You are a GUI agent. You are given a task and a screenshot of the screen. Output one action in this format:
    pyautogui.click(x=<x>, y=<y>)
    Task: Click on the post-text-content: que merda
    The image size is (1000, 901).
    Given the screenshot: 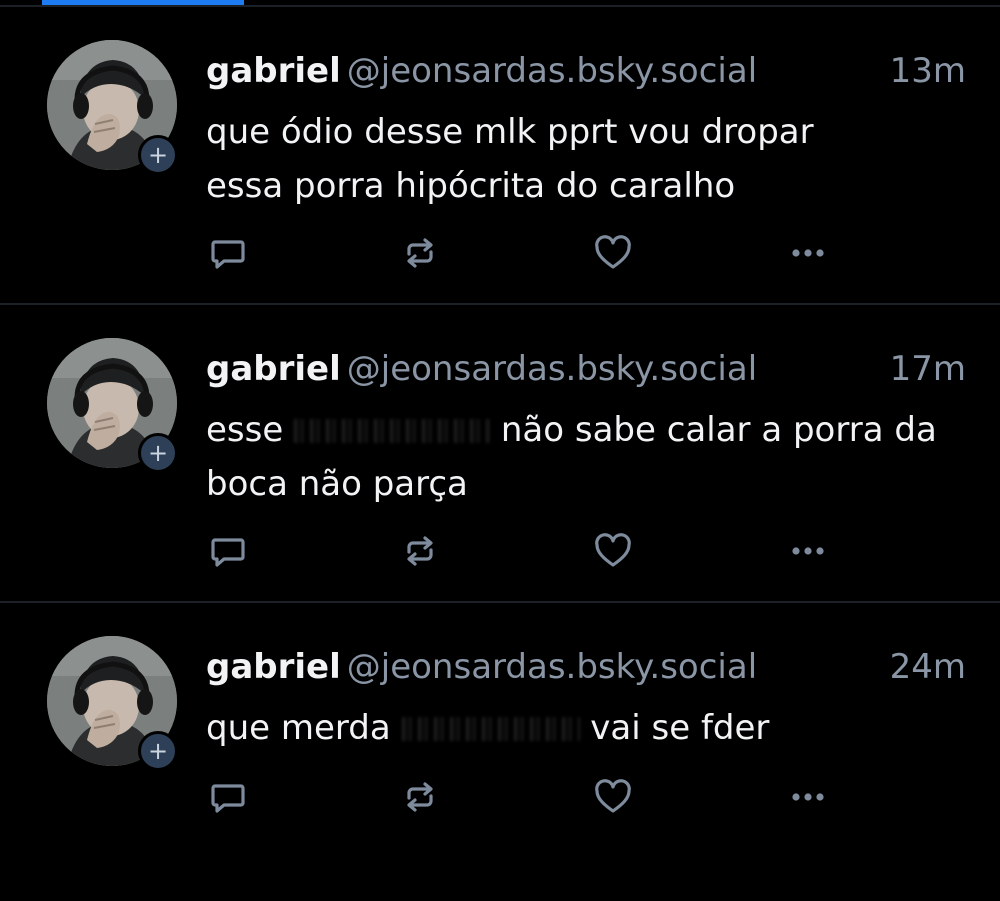 What is the action you would take?
    pyautogui.click(x=304, y=728)
    